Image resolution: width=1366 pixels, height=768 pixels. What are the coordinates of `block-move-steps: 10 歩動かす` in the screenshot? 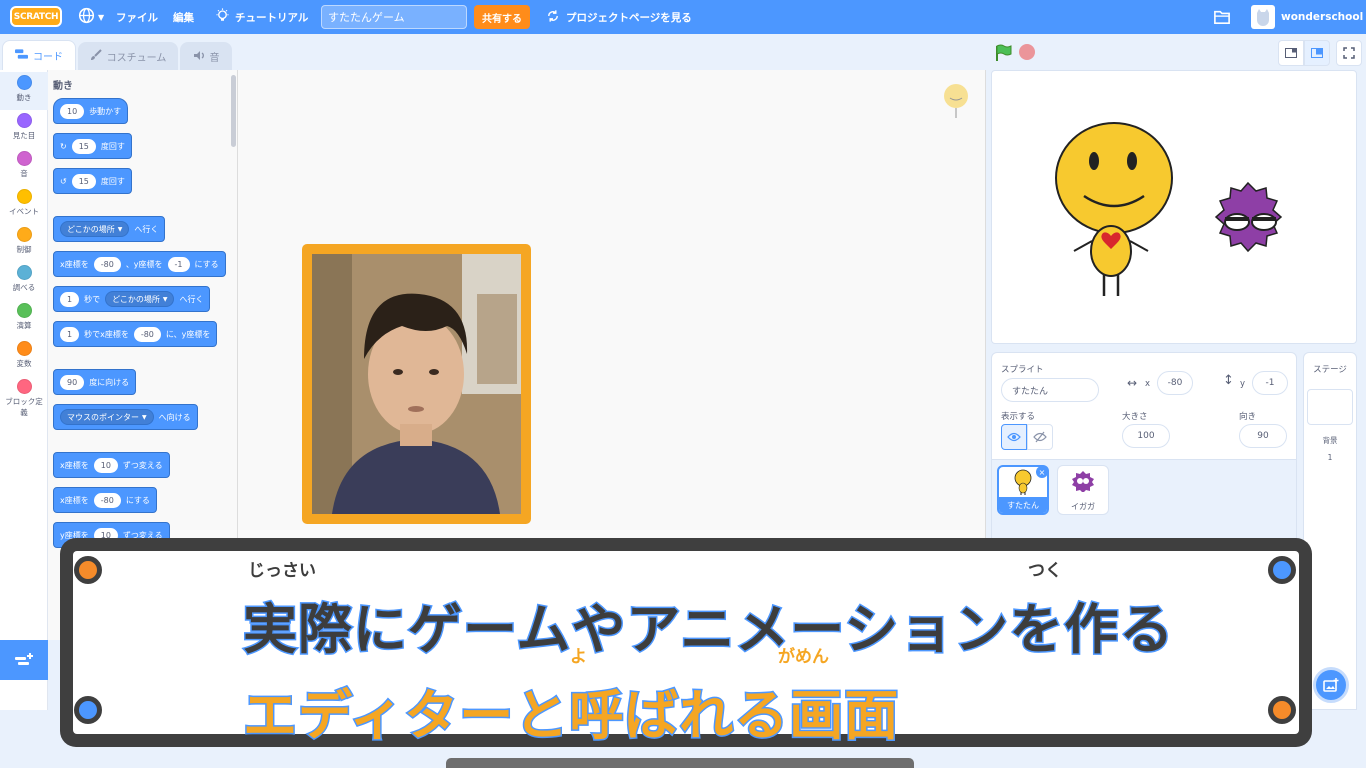 It's located at (91, 111).